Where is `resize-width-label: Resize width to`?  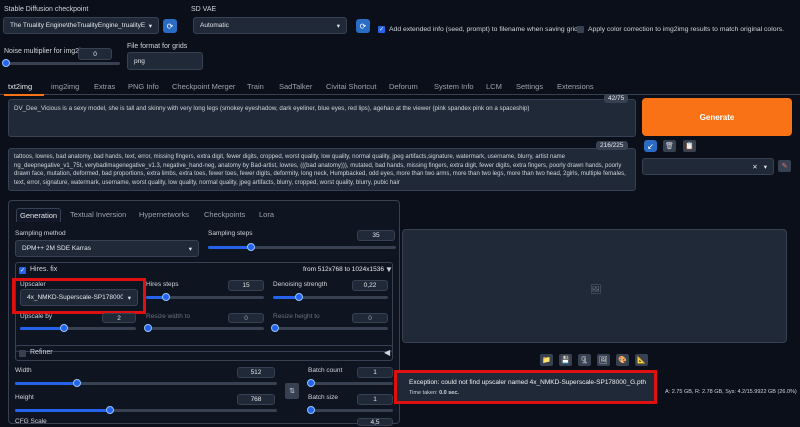
resize-width-label: Resize width to is located at coordinates (168, 316).